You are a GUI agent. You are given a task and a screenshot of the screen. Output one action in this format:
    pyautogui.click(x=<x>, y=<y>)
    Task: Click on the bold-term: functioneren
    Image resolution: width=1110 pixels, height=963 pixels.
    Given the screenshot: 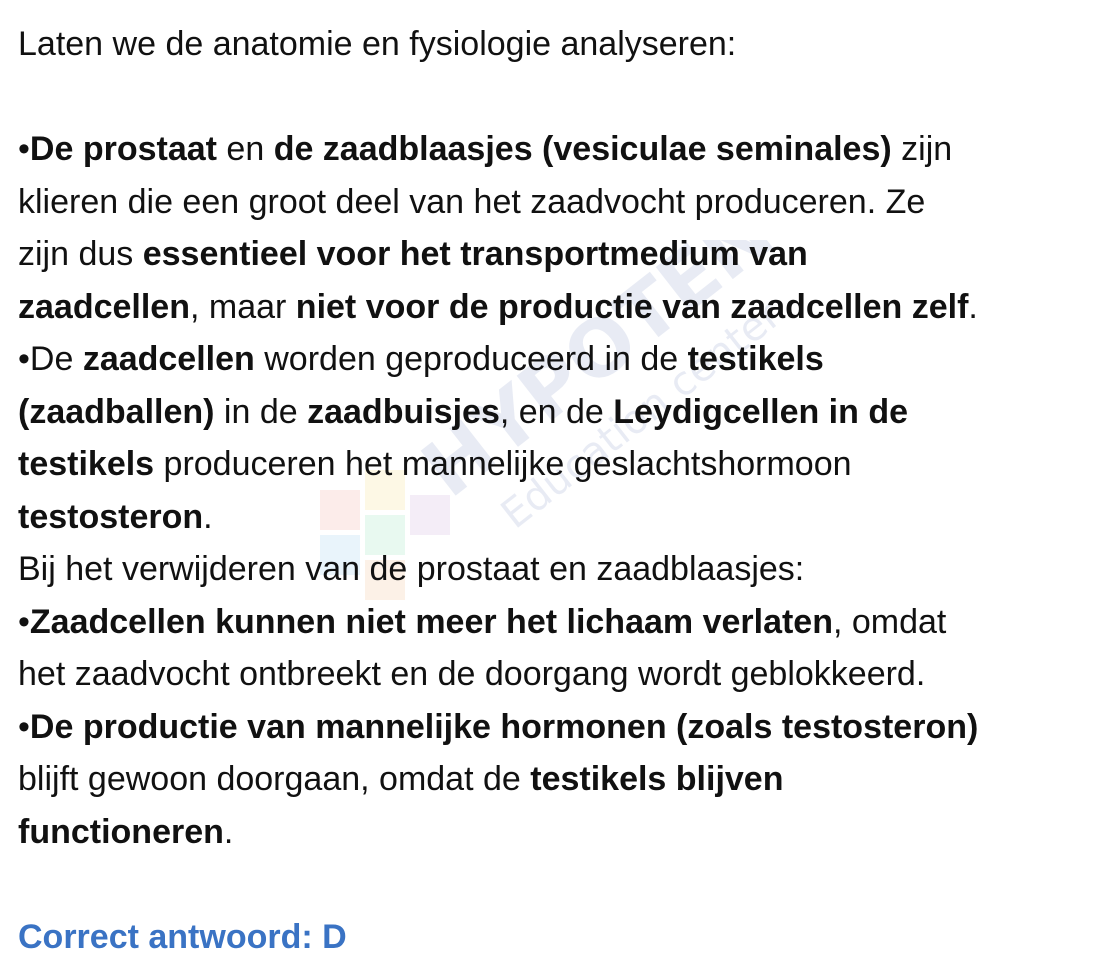 What is the action you would take?
    pyautogui.click(x=121, y=832)
    